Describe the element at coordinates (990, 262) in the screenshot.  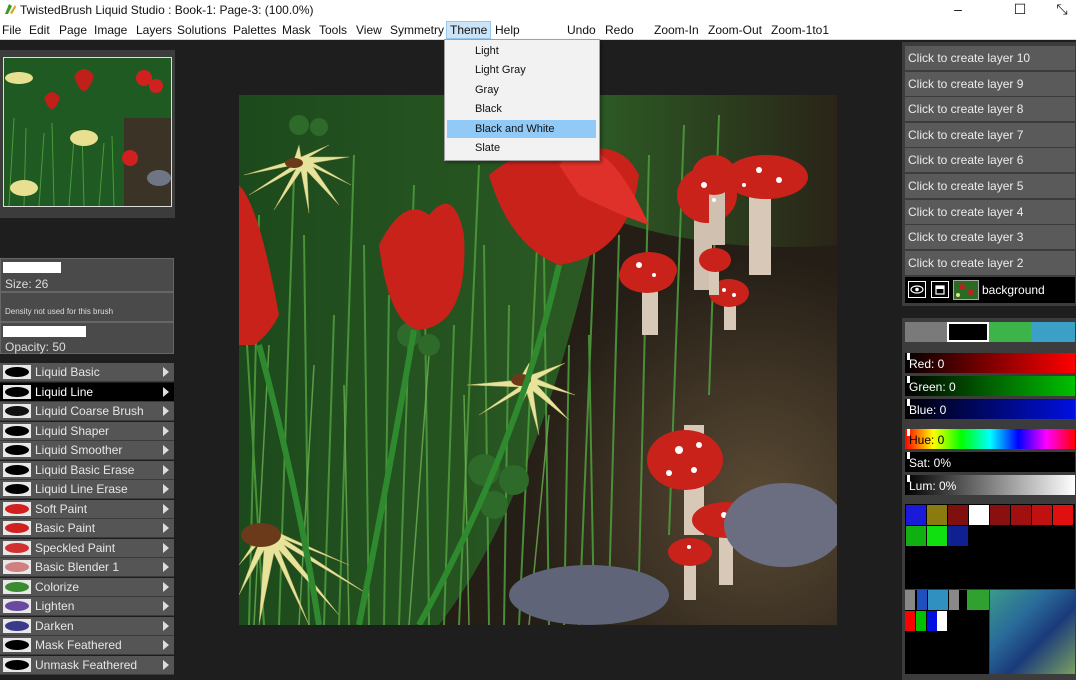
I see `create-layer-button: Click to create layer 2` at that location.